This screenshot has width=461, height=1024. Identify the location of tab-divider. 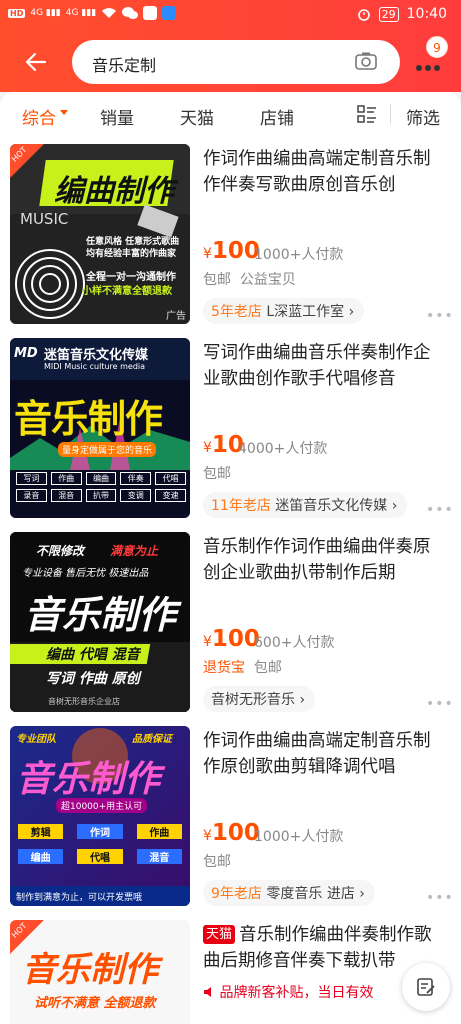
(390, 114).